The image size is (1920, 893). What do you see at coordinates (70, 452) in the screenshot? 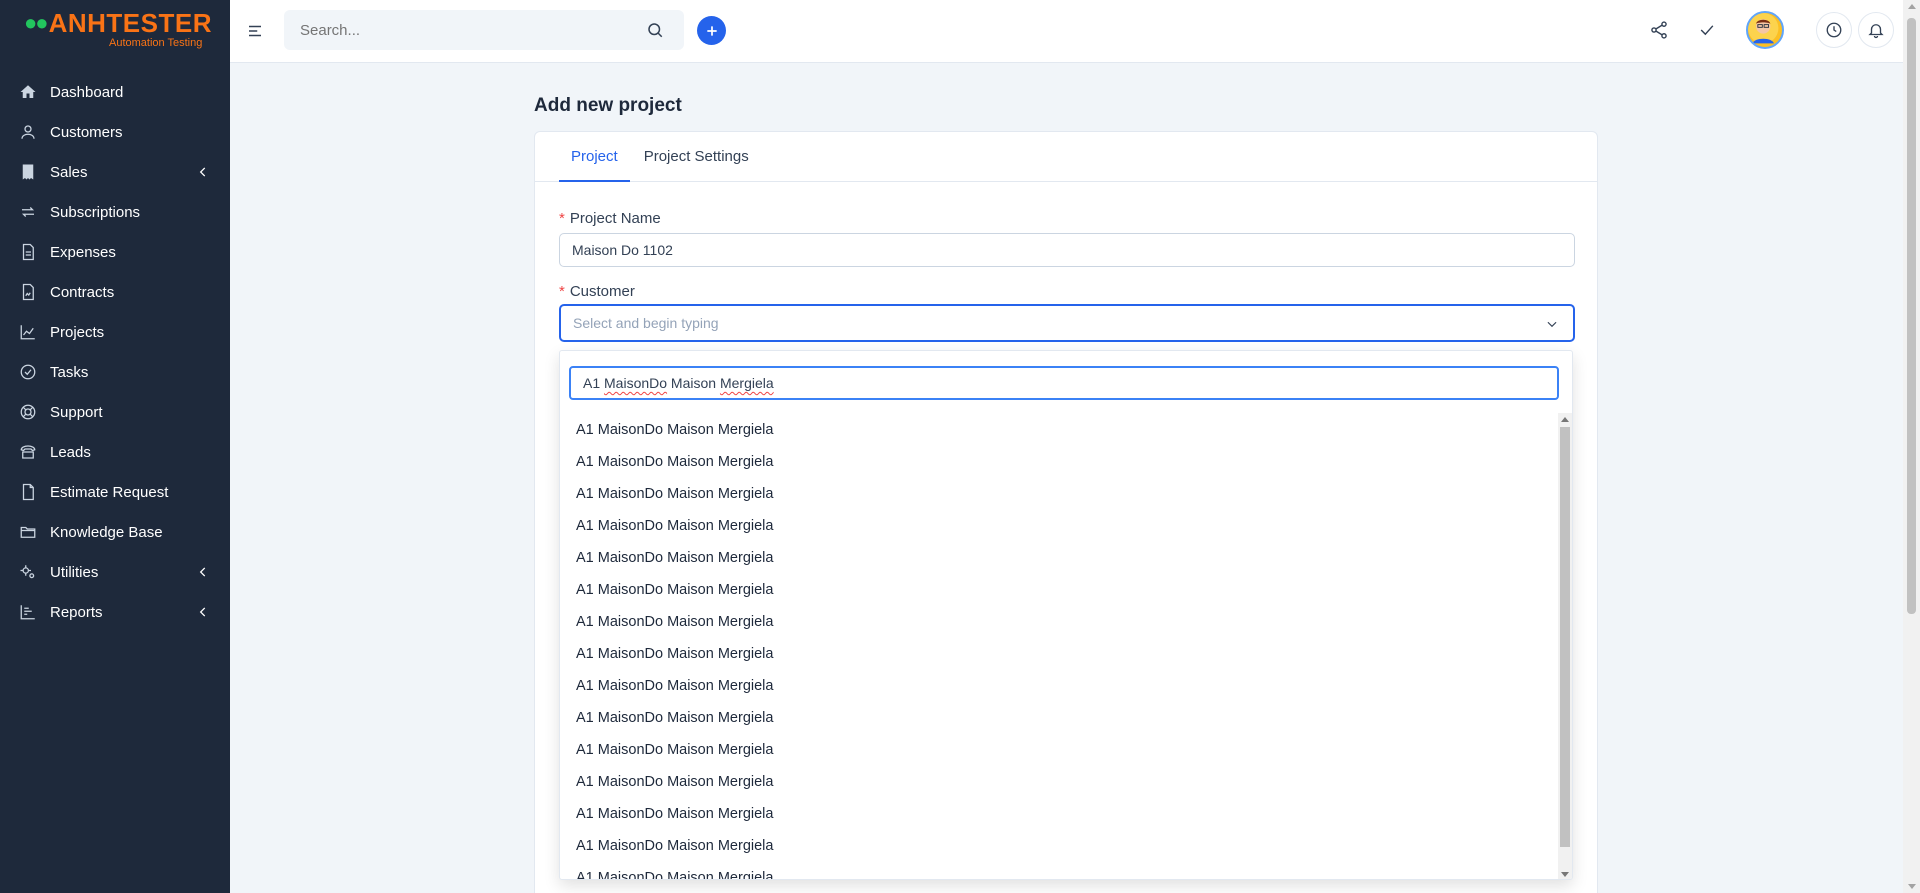
I see `sidebar-item-label: Leads` at bounding box center [70, 452].